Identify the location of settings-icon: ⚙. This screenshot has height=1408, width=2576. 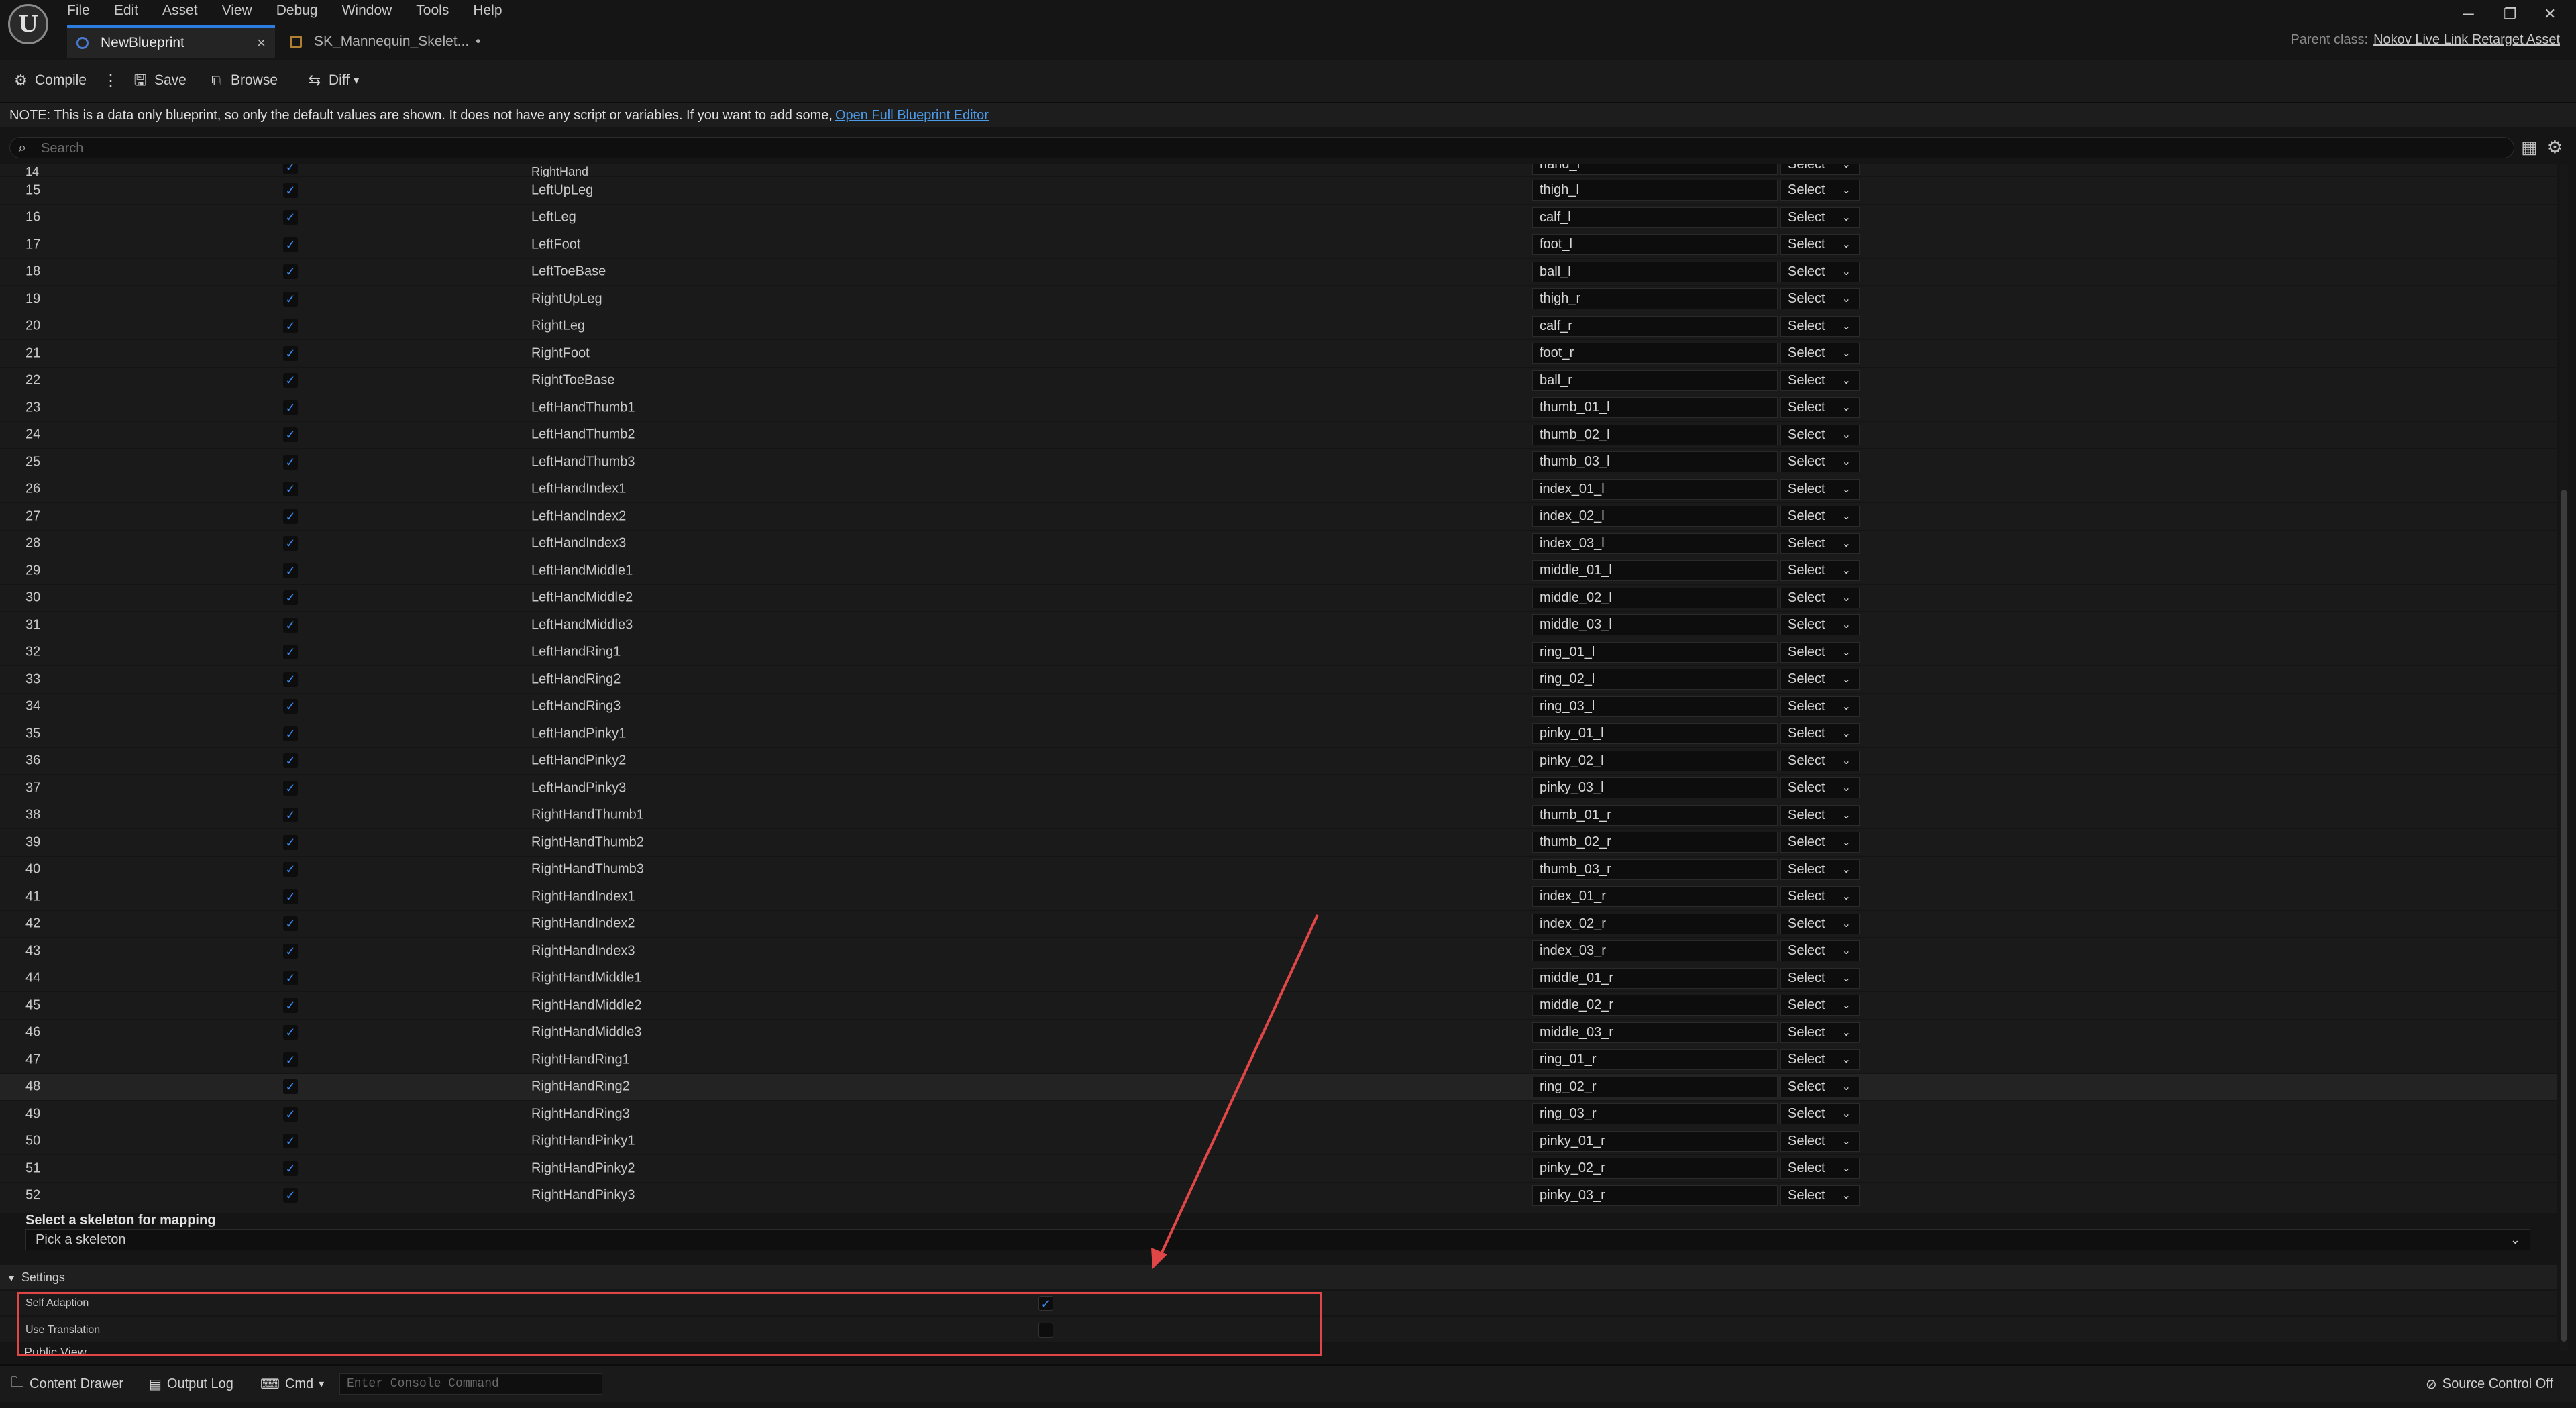
(2555, 147).